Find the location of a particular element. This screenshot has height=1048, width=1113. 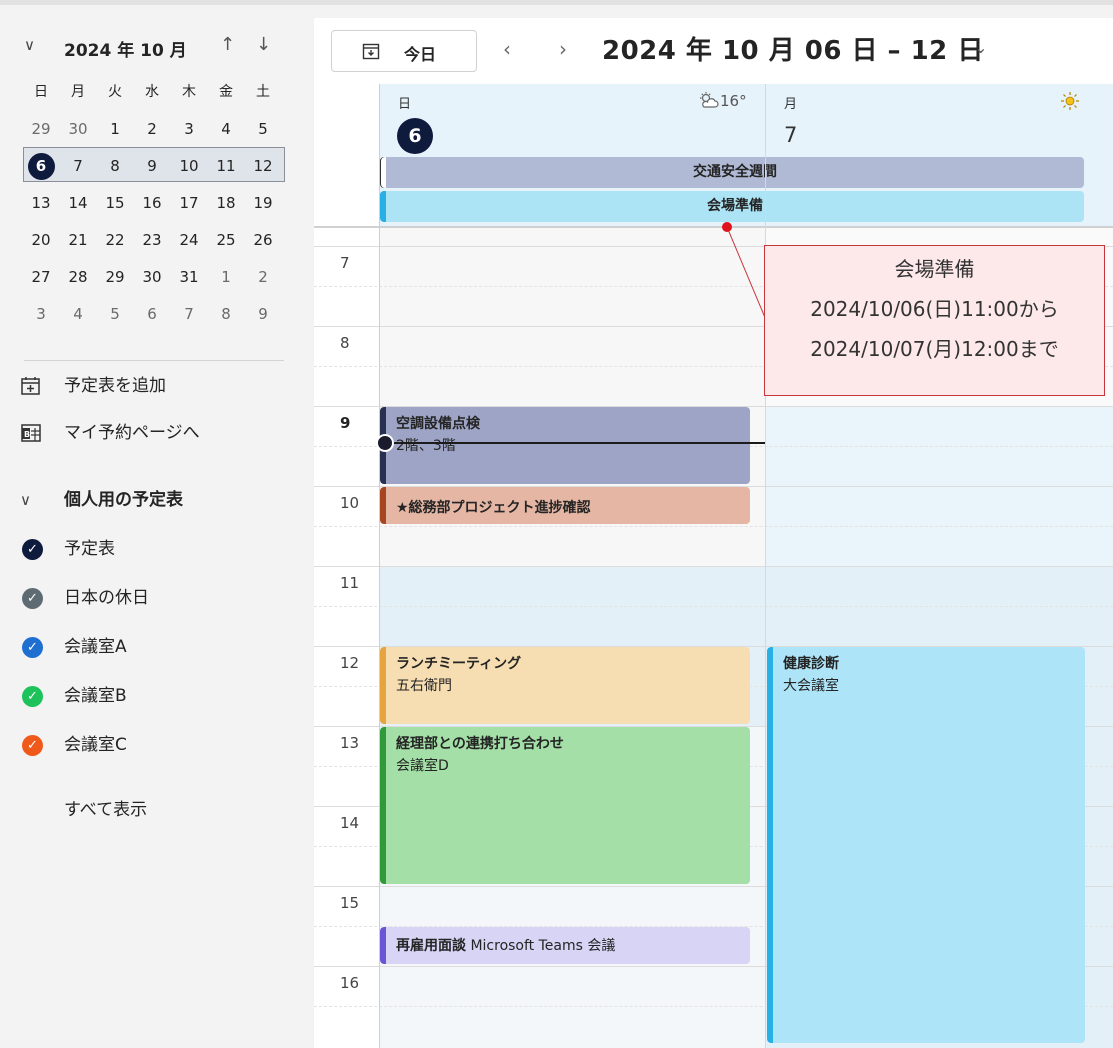

mini-calendar-day: 13 is located at coordinates (41, 203).